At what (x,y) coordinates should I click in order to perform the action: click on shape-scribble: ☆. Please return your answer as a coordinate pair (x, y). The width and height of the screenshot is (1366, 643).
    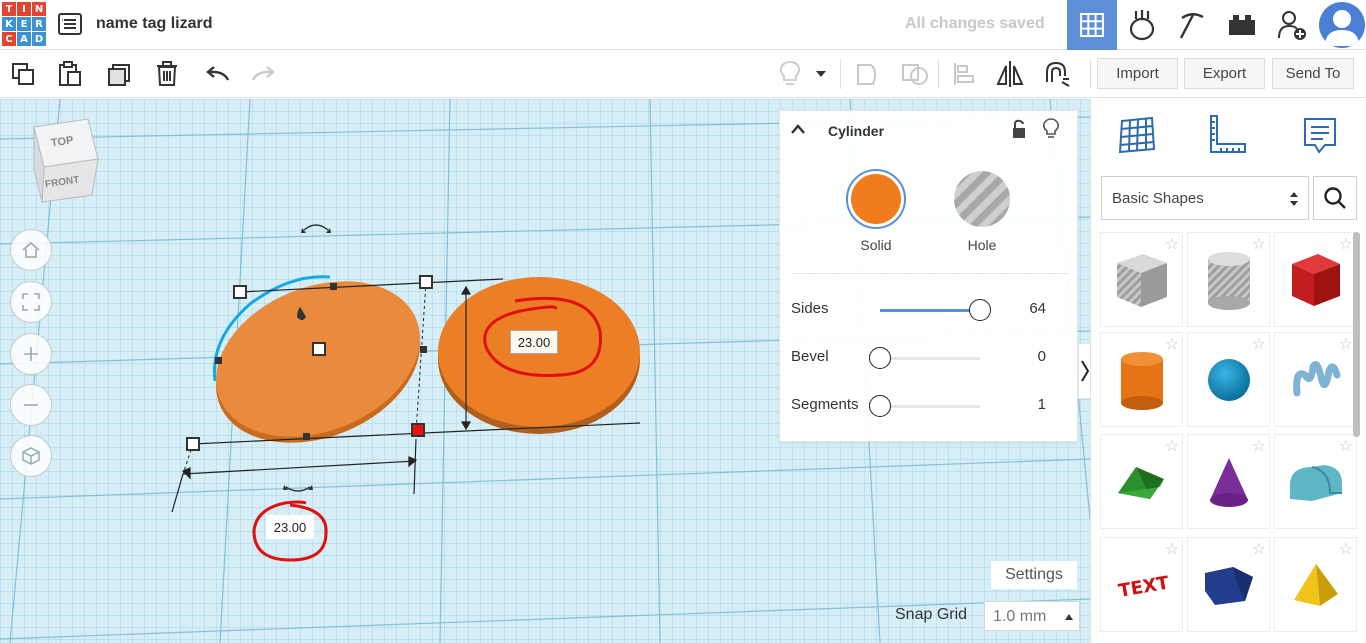
    Looking at the image, I should click on (1315, 379).